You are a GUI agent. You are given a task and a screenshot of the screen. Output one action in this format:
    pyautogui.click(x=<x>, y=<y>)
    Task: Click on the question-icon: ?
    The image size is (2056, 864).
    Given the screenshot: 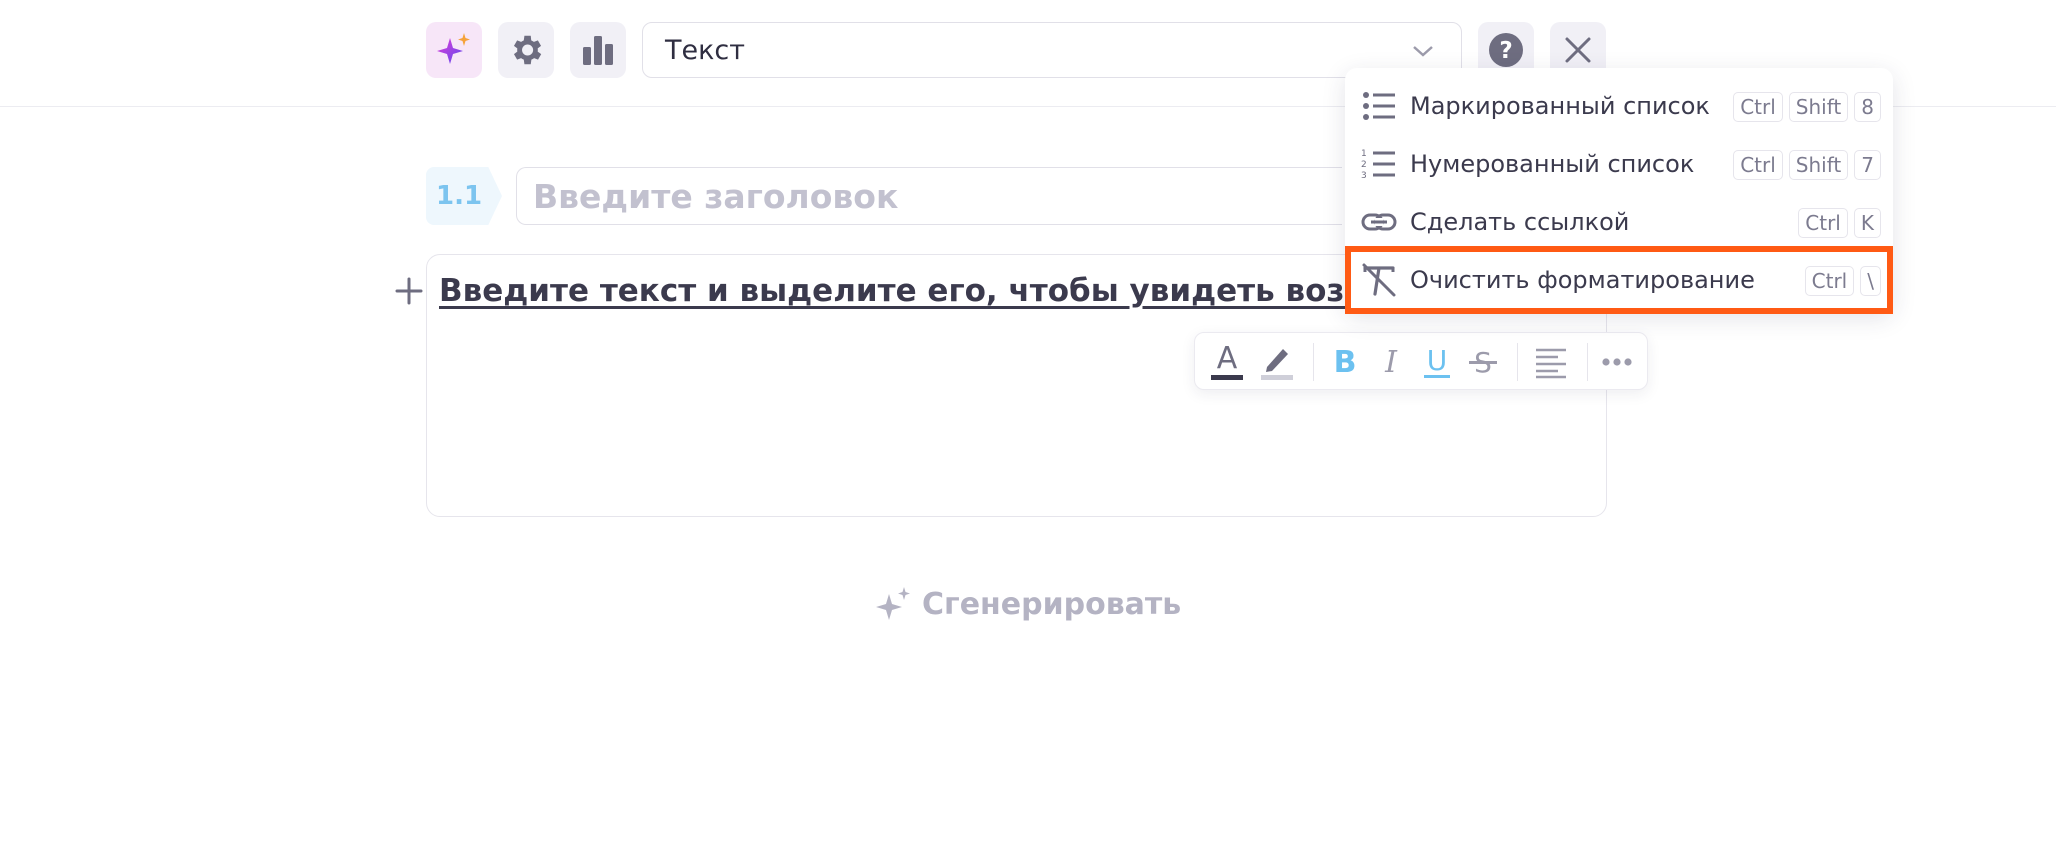 What is the action you would take?
    pyautogui.click(x=1506, y=50)
    